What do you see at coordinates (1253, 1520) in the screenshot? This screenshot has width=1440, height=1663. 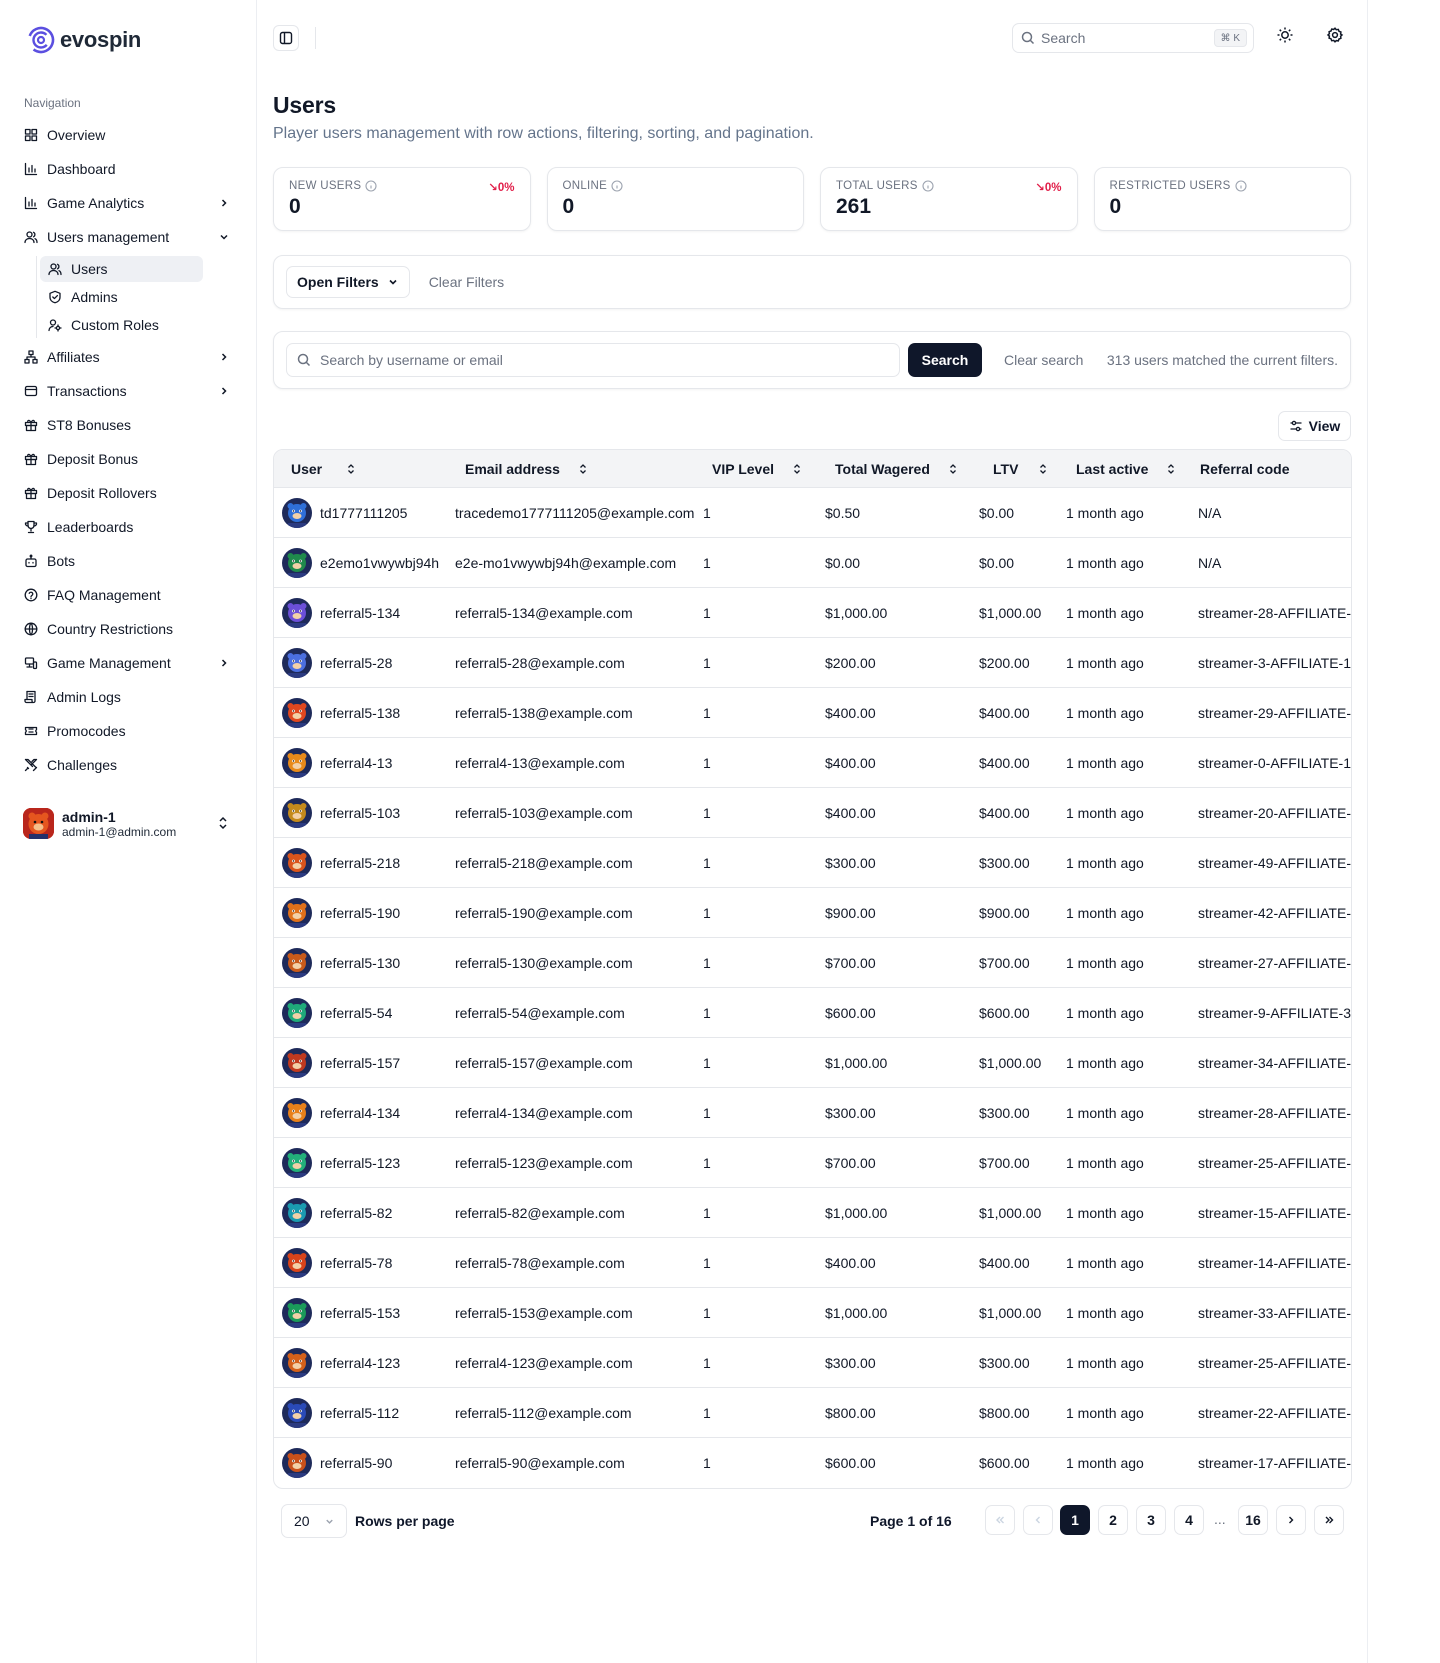 I see `page-button-last: 16` at bounding box center [1253, 1520].